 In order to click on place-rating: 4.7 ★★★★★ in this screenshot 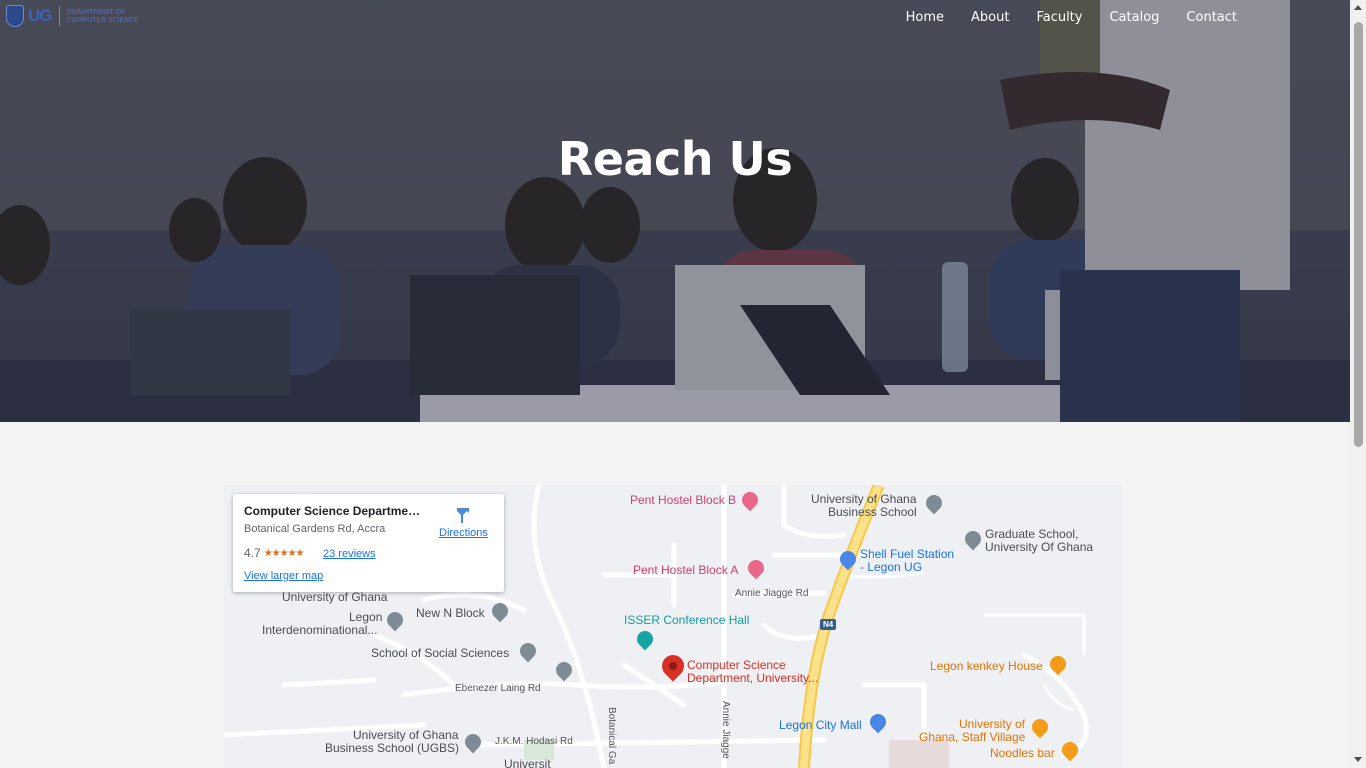, I will do `click(274, 553)`.